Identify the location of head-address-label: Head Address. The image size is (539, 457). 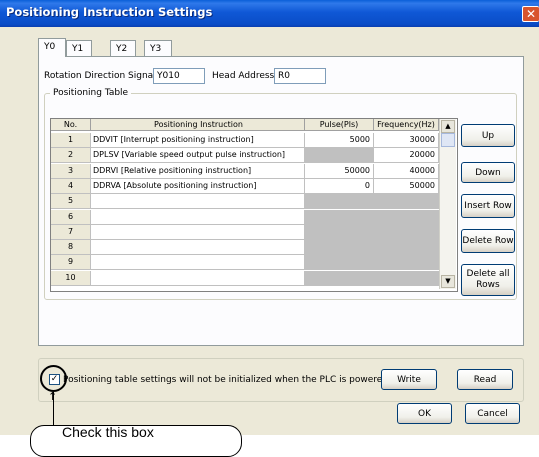
(243, 76).